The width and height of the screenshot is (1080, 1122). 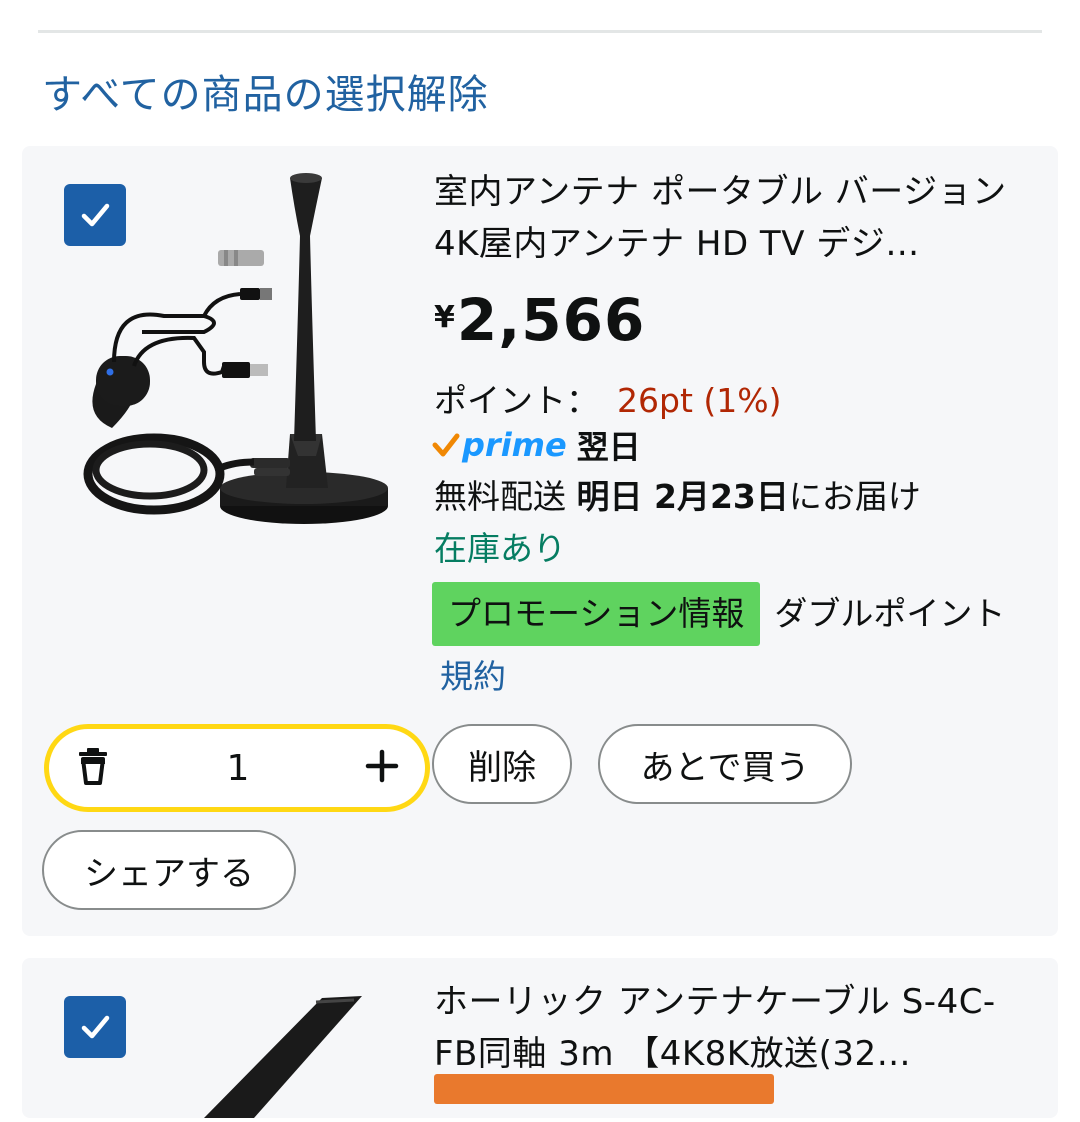 I want to click on quantity-value: 1, so click(x=238, y=768).